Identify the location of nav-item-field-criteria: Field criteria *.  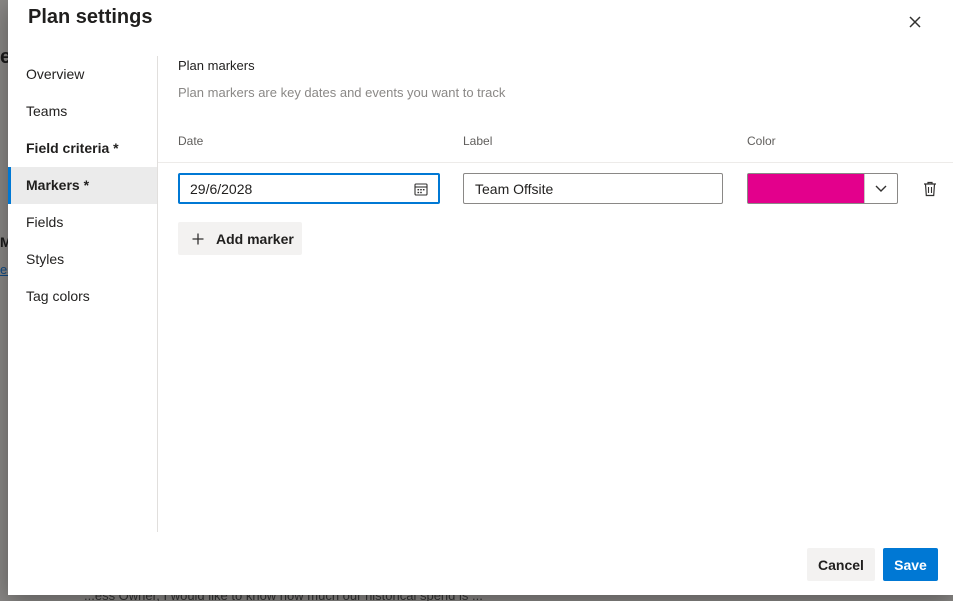
(82, 148).